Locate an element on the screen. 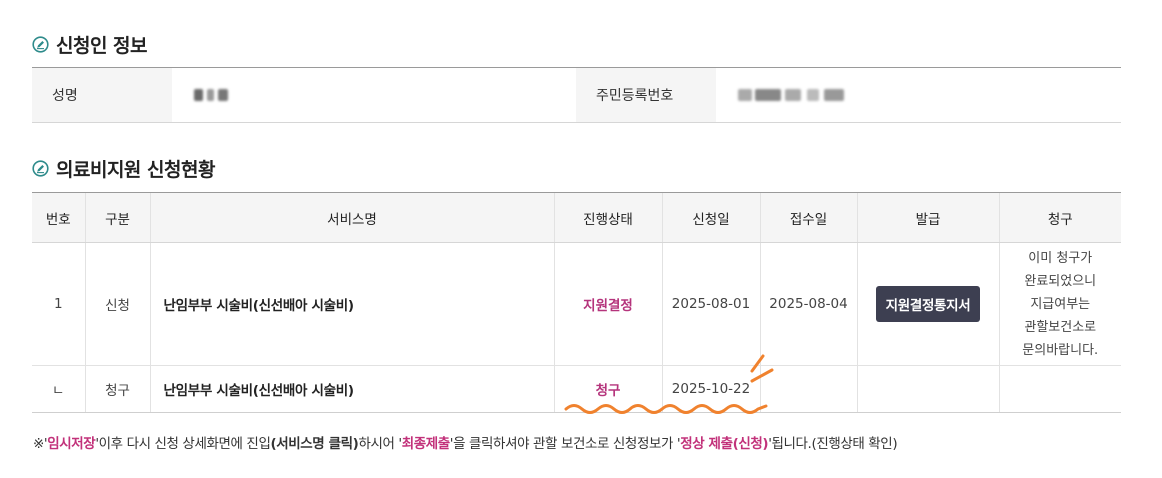 This screenshot has height=478, width=1162. col-header-issue: 발급 is located at coordinates (927, 217).